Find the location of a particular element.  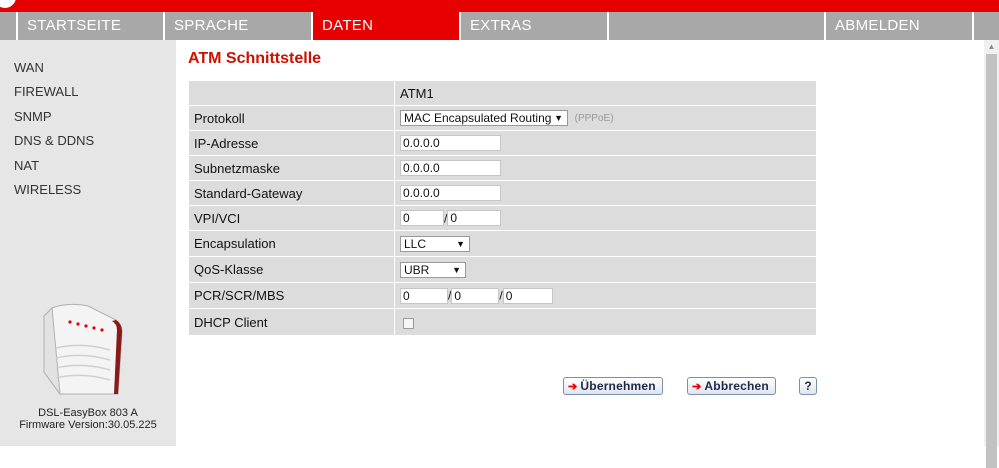

qos-klasse-select: UBR ▼ is located at coordinates (433, 269).